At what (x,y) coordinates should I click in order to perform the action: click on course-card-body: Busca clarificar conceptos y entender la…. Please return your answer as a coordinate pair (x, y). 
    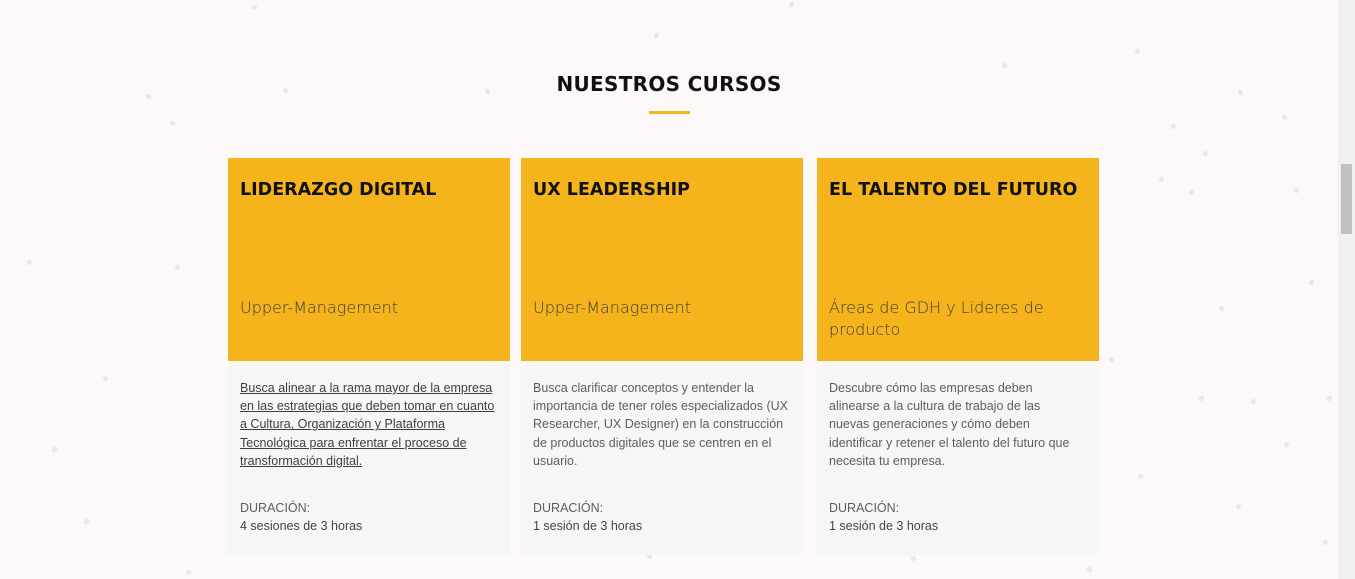
    Looking at the image, I should click on (662, 458).